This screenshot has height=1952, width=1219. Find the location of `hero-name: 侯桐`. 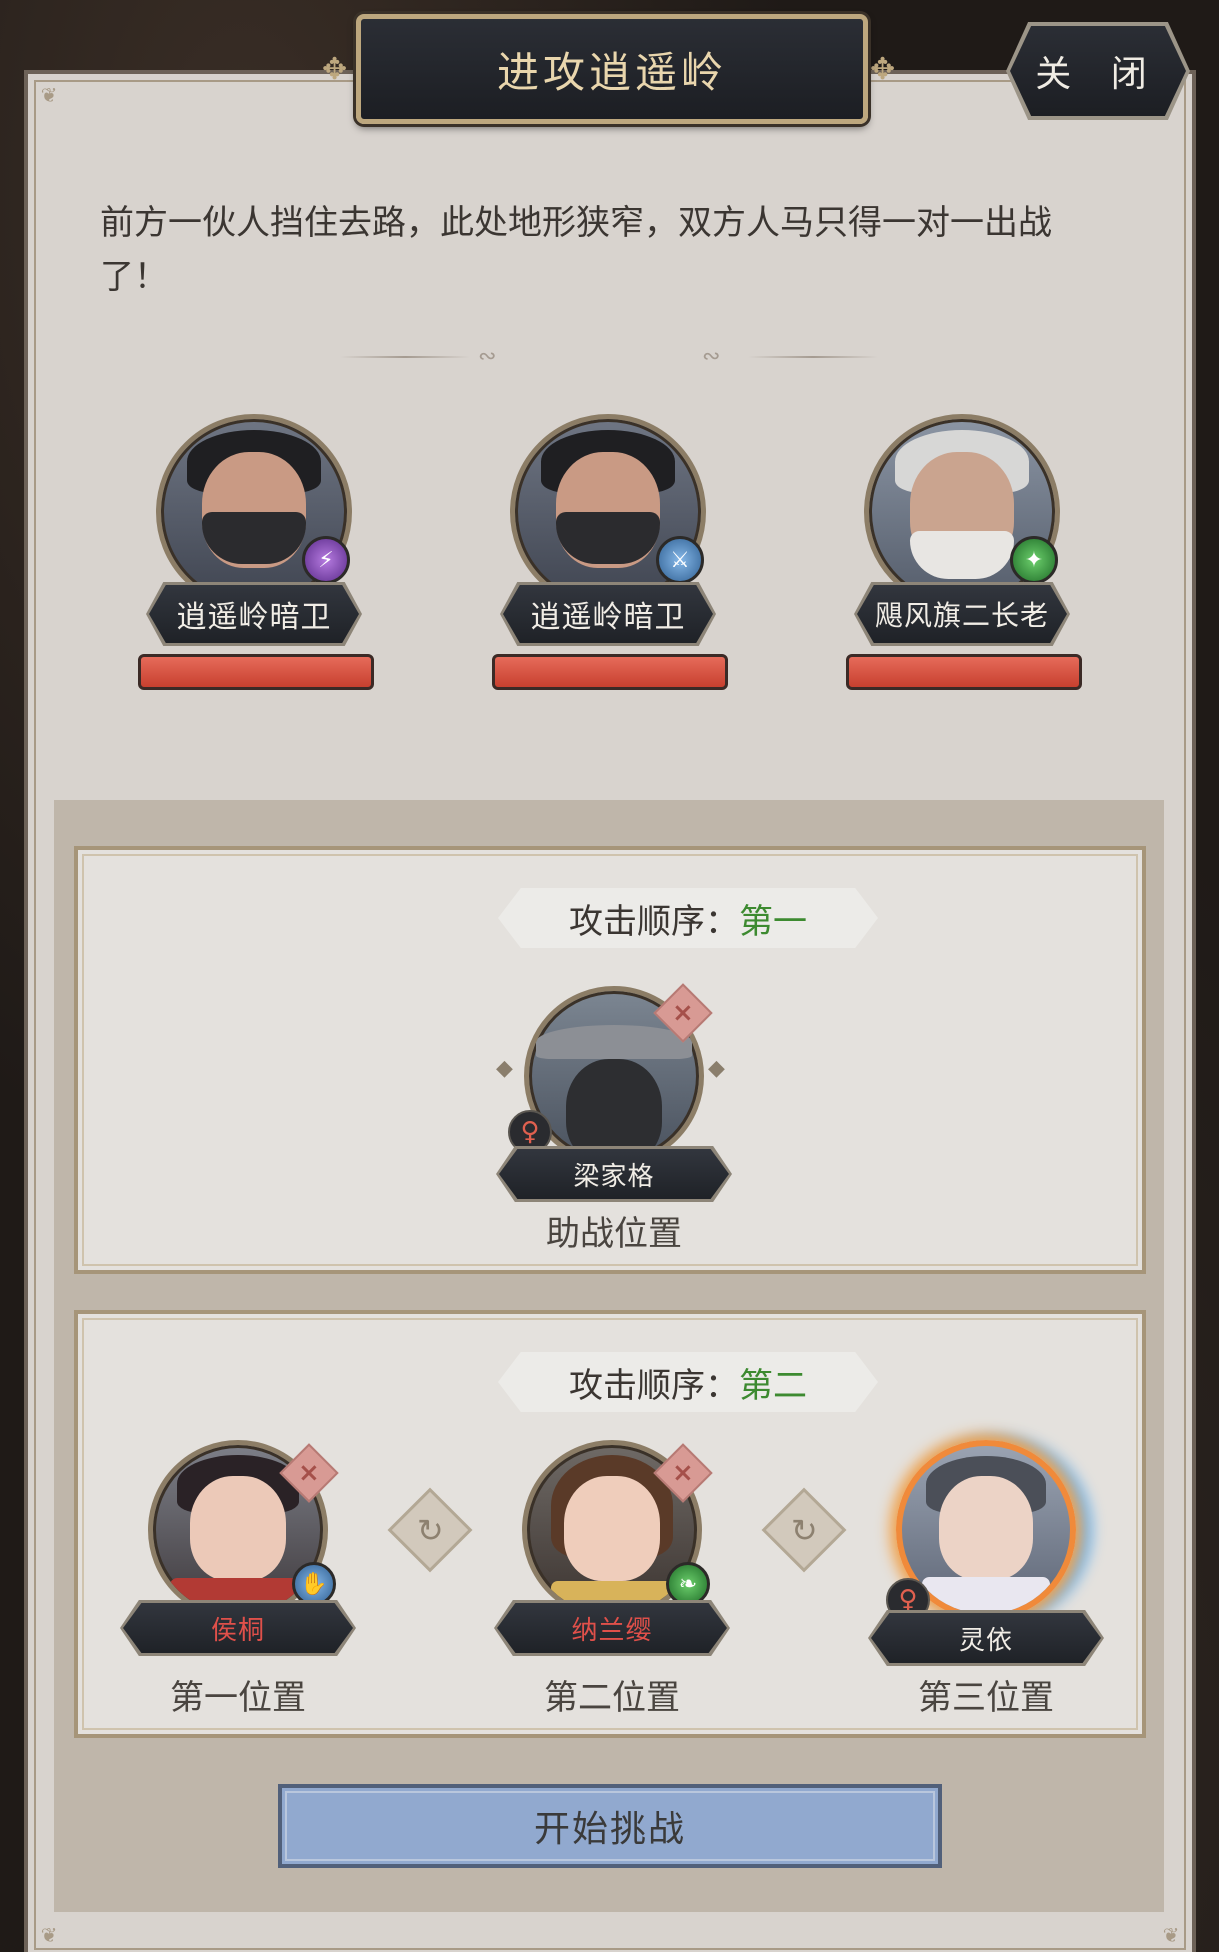

hero-name: 侯桐 is located at coordinates (238, 1628).